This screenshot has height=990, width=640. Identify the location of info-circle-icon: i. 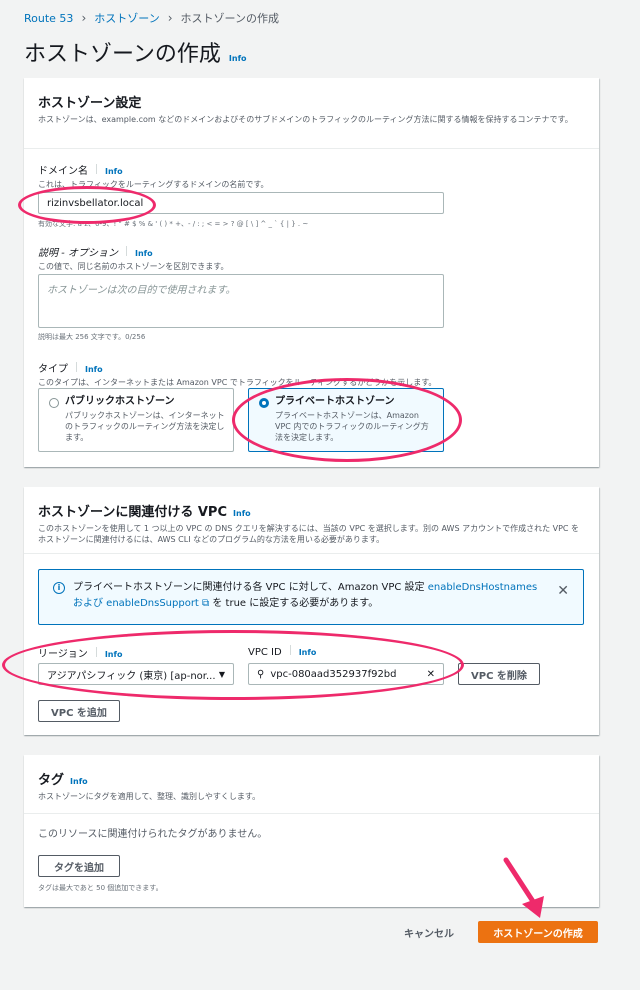
(59, 588).